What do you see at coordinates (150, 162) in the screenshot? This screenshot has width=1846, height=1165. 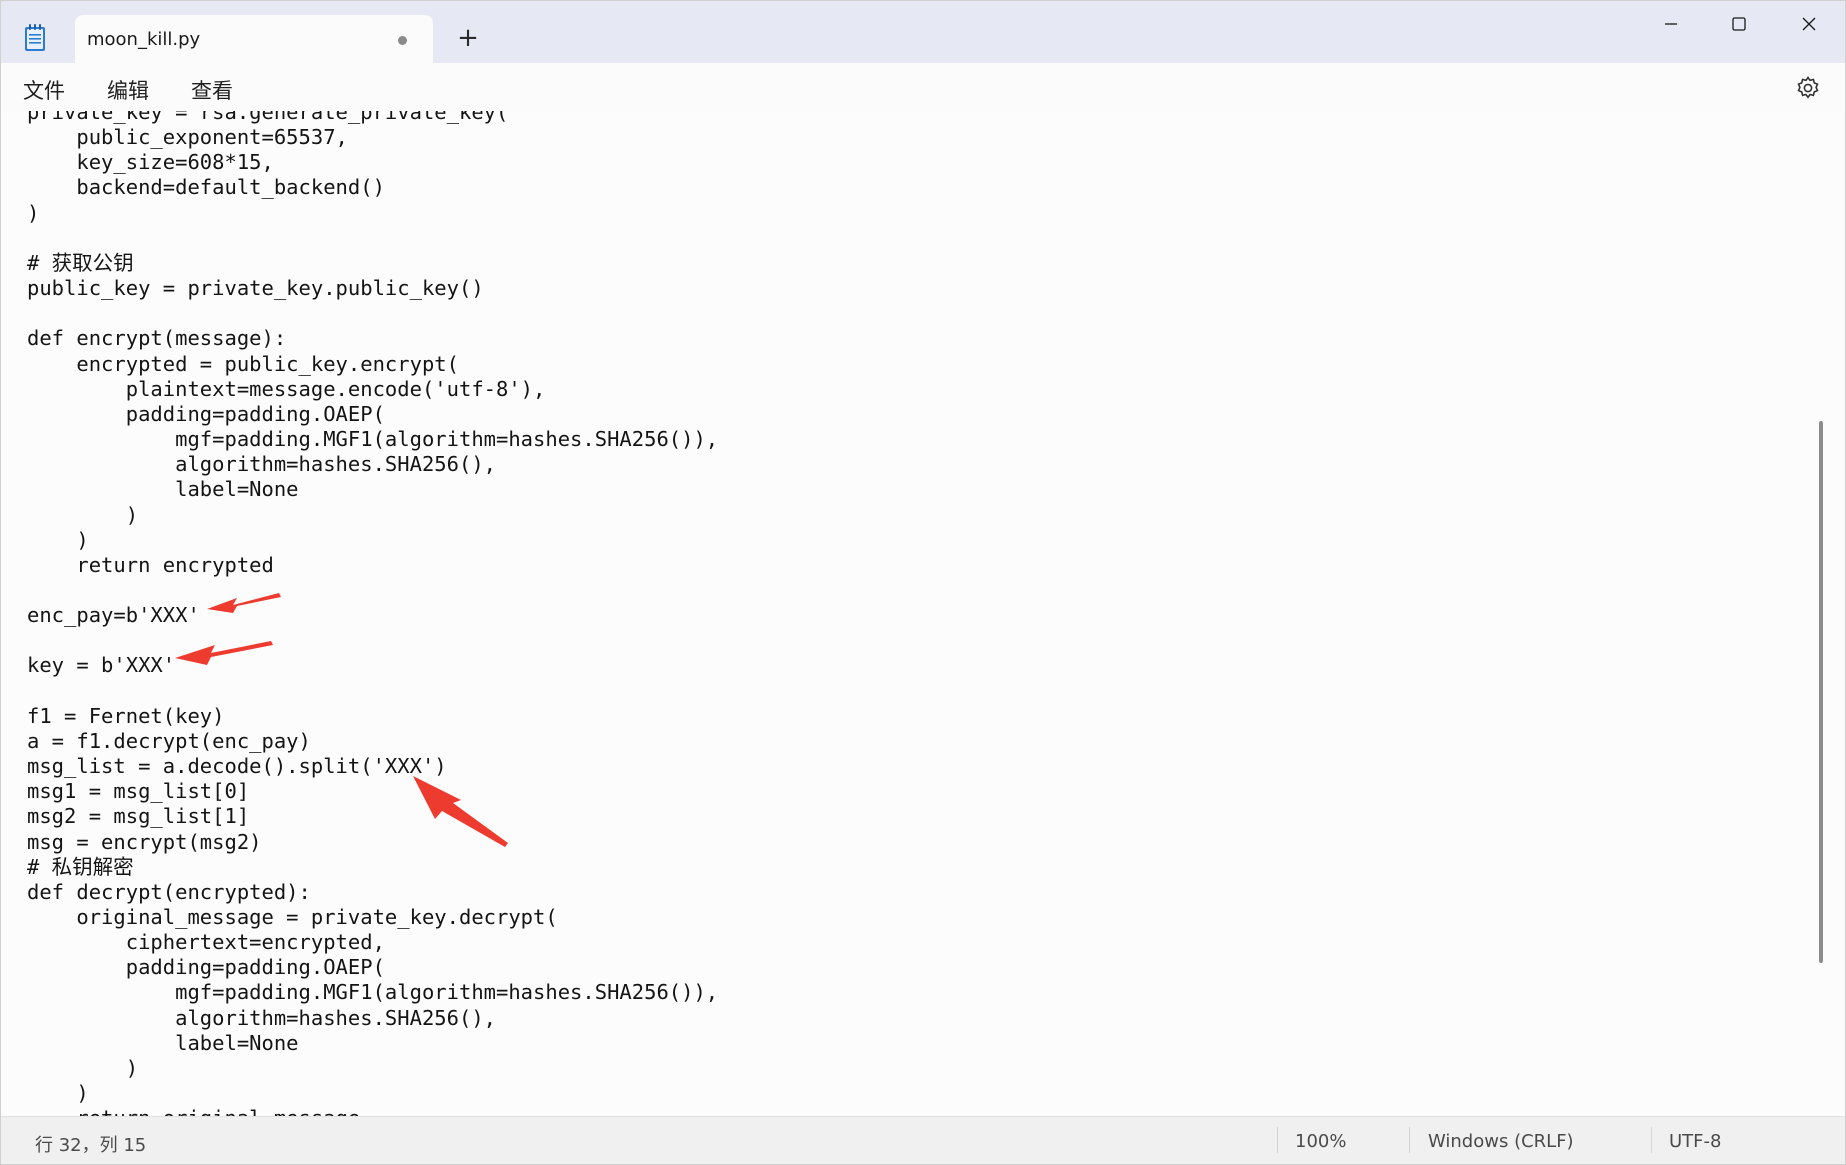 I see `code-line: key_size=608*15,` at bounding box center [150, 162].